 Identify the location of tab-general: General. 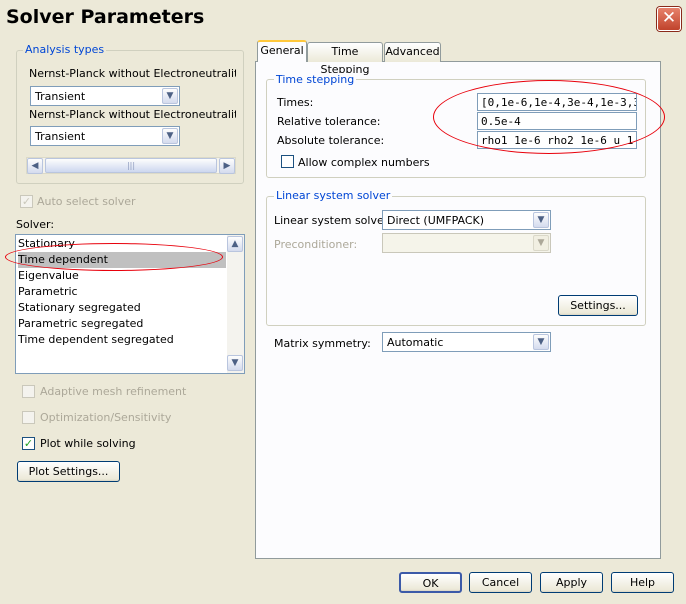
(282, 51).